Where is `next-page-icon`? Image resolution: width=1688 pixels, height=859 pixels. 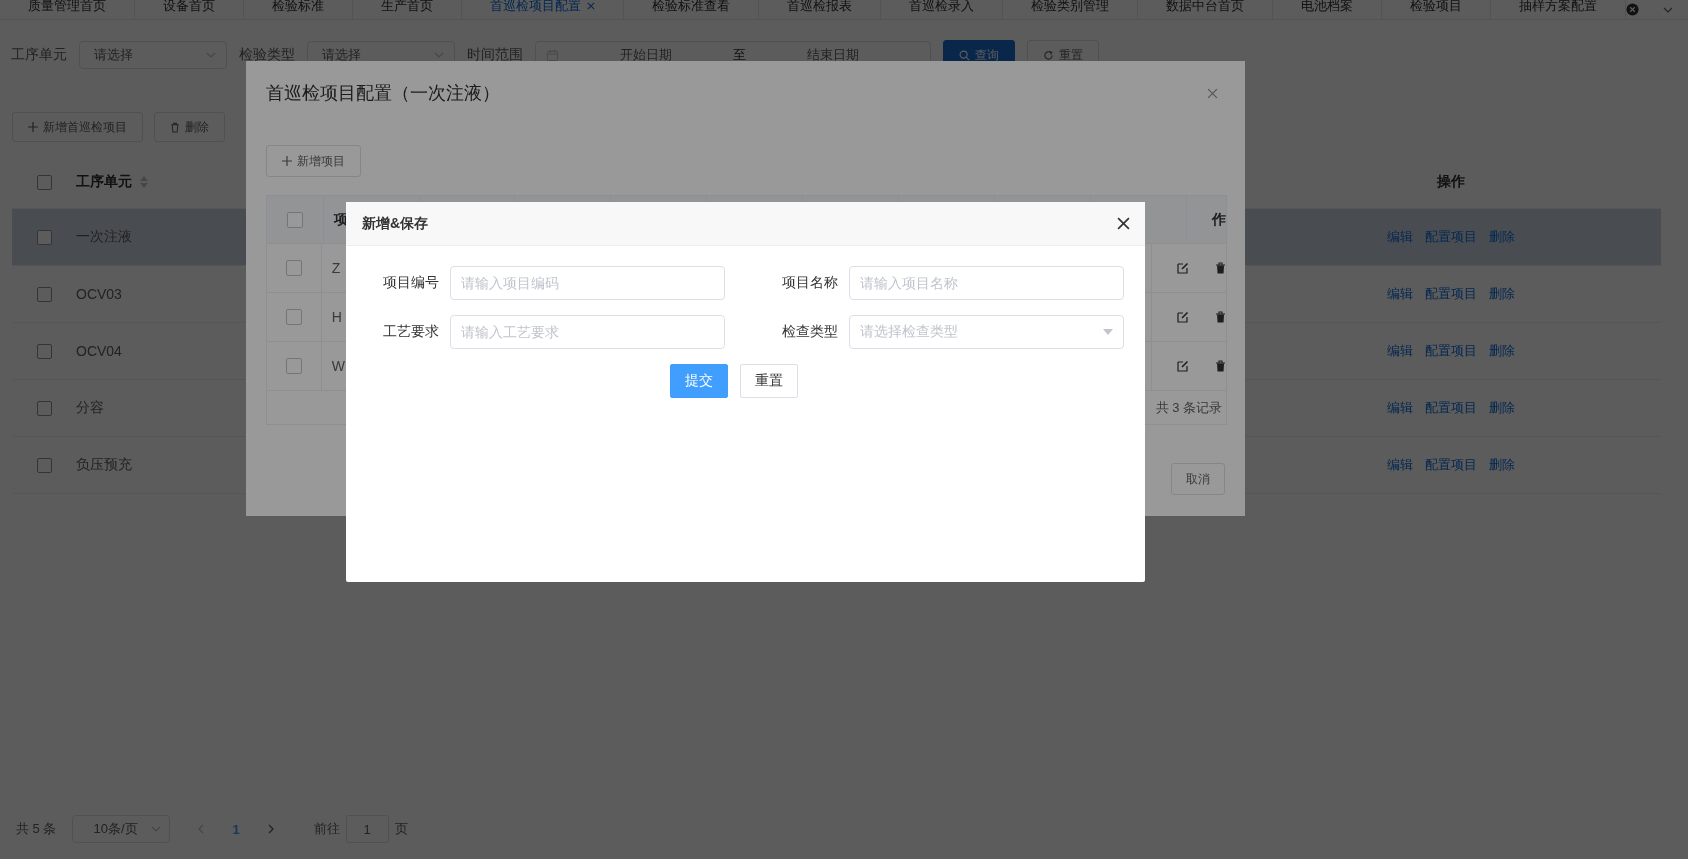 next-page-icon is located at coordinates (270, 829).